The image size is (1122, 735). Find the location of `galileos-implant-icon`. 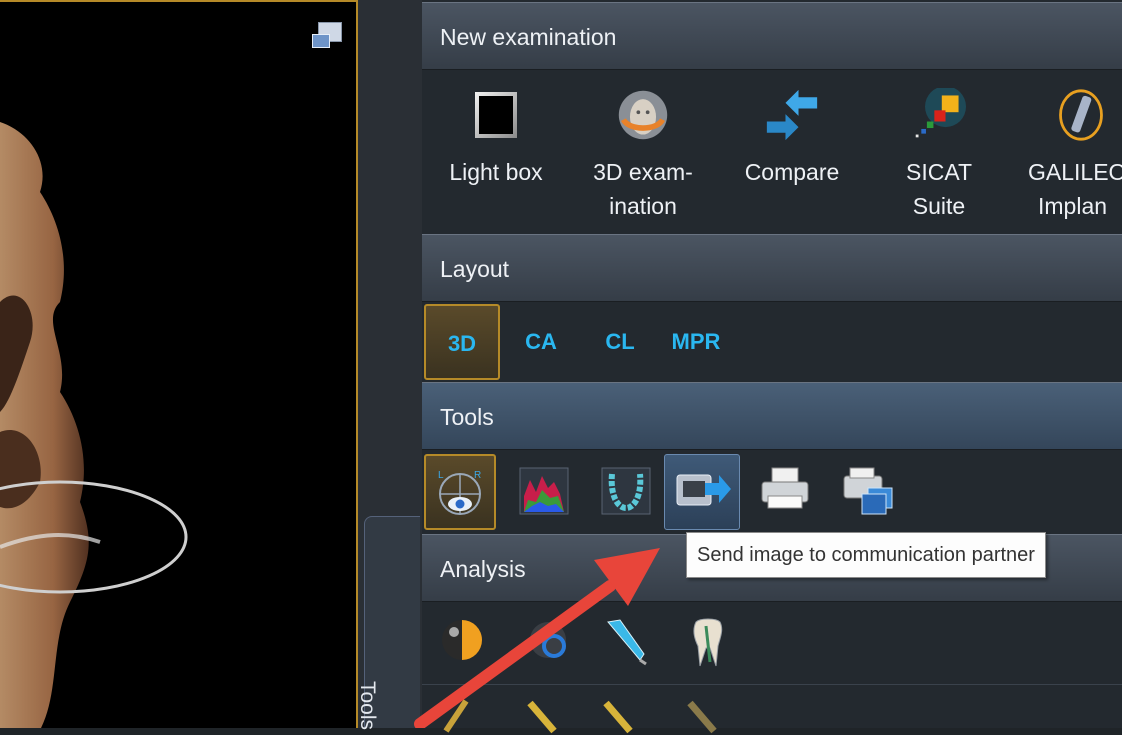

galileos-implant-icon is located at coordinates (1081, 115).